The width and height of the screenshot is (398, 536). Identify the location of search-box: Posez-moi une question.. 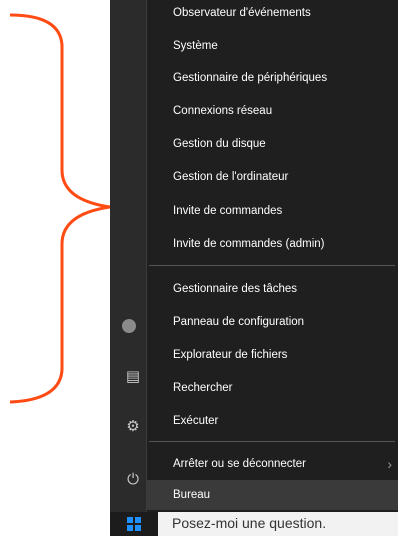
(278, 524).